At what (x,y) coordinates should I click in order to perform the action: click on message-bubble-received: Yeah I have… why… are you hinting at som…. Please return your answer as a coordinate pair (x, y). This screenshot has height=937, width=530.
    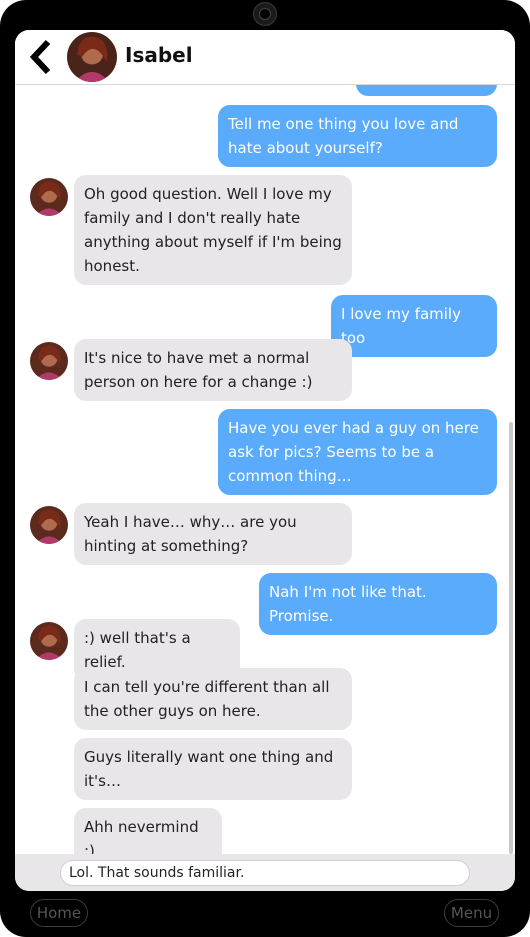
    Looking at the image, I should click on (213, 534).